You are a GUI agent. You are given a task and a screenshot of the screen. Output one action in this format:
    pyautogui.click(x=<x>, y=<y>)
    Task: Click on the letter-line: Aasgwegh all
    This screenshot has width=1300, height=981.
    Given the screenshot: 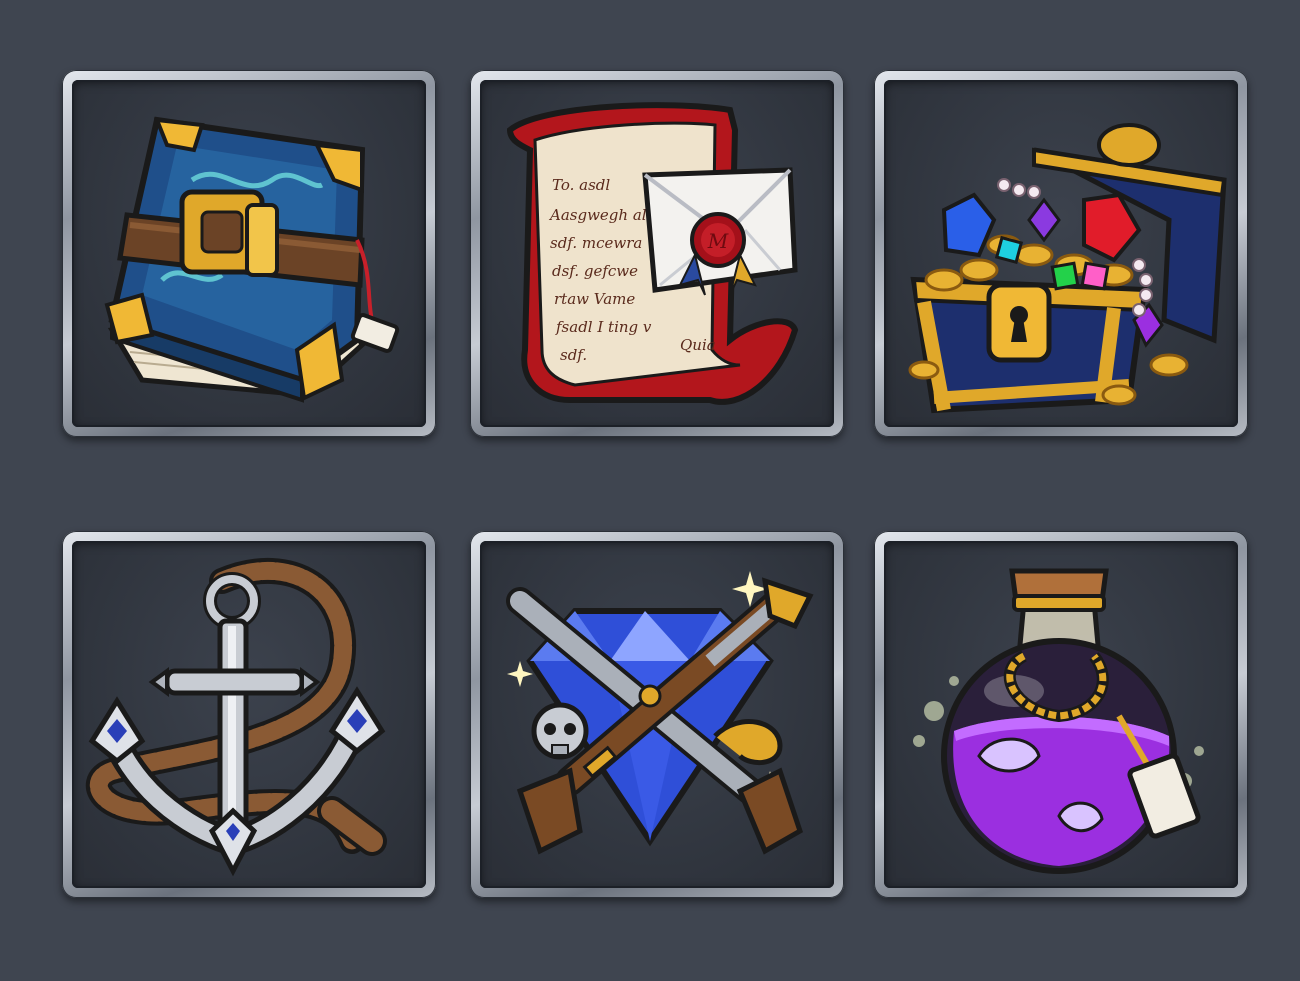 What is the action you would take?
    pyautogui.click(x=600, y=215)
    